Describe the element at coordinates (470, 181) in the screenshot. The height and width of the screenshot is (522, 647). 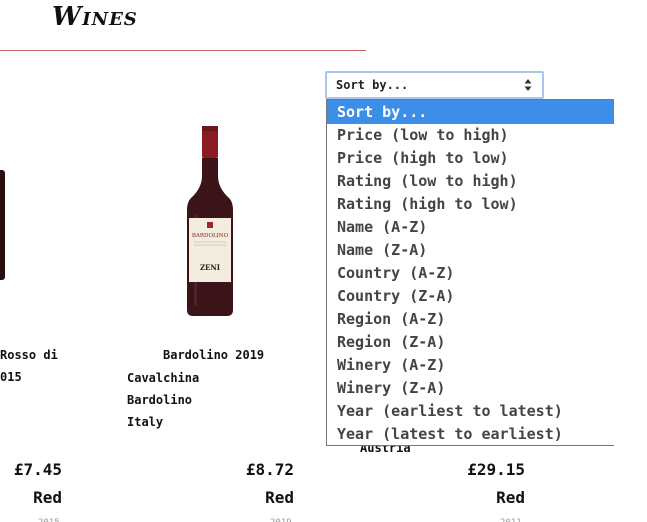
I see `sort-option-rating-asc: Rating (low to high)` at that location.